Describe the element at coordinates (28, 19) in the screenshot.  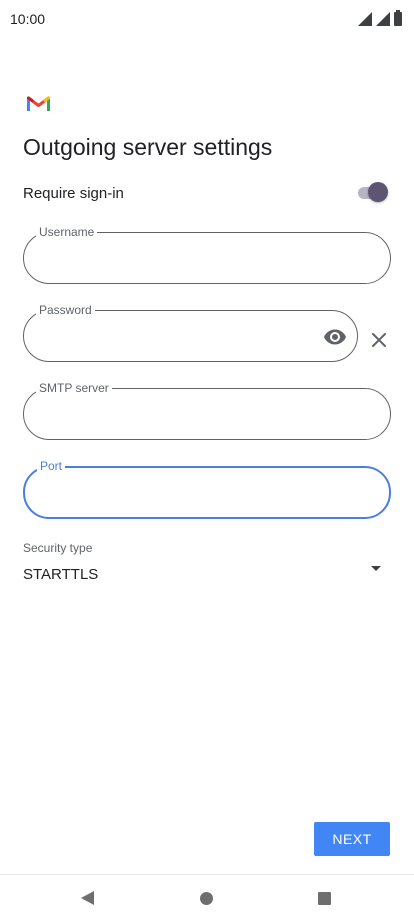
I see `status-time: 10:00` at that location.